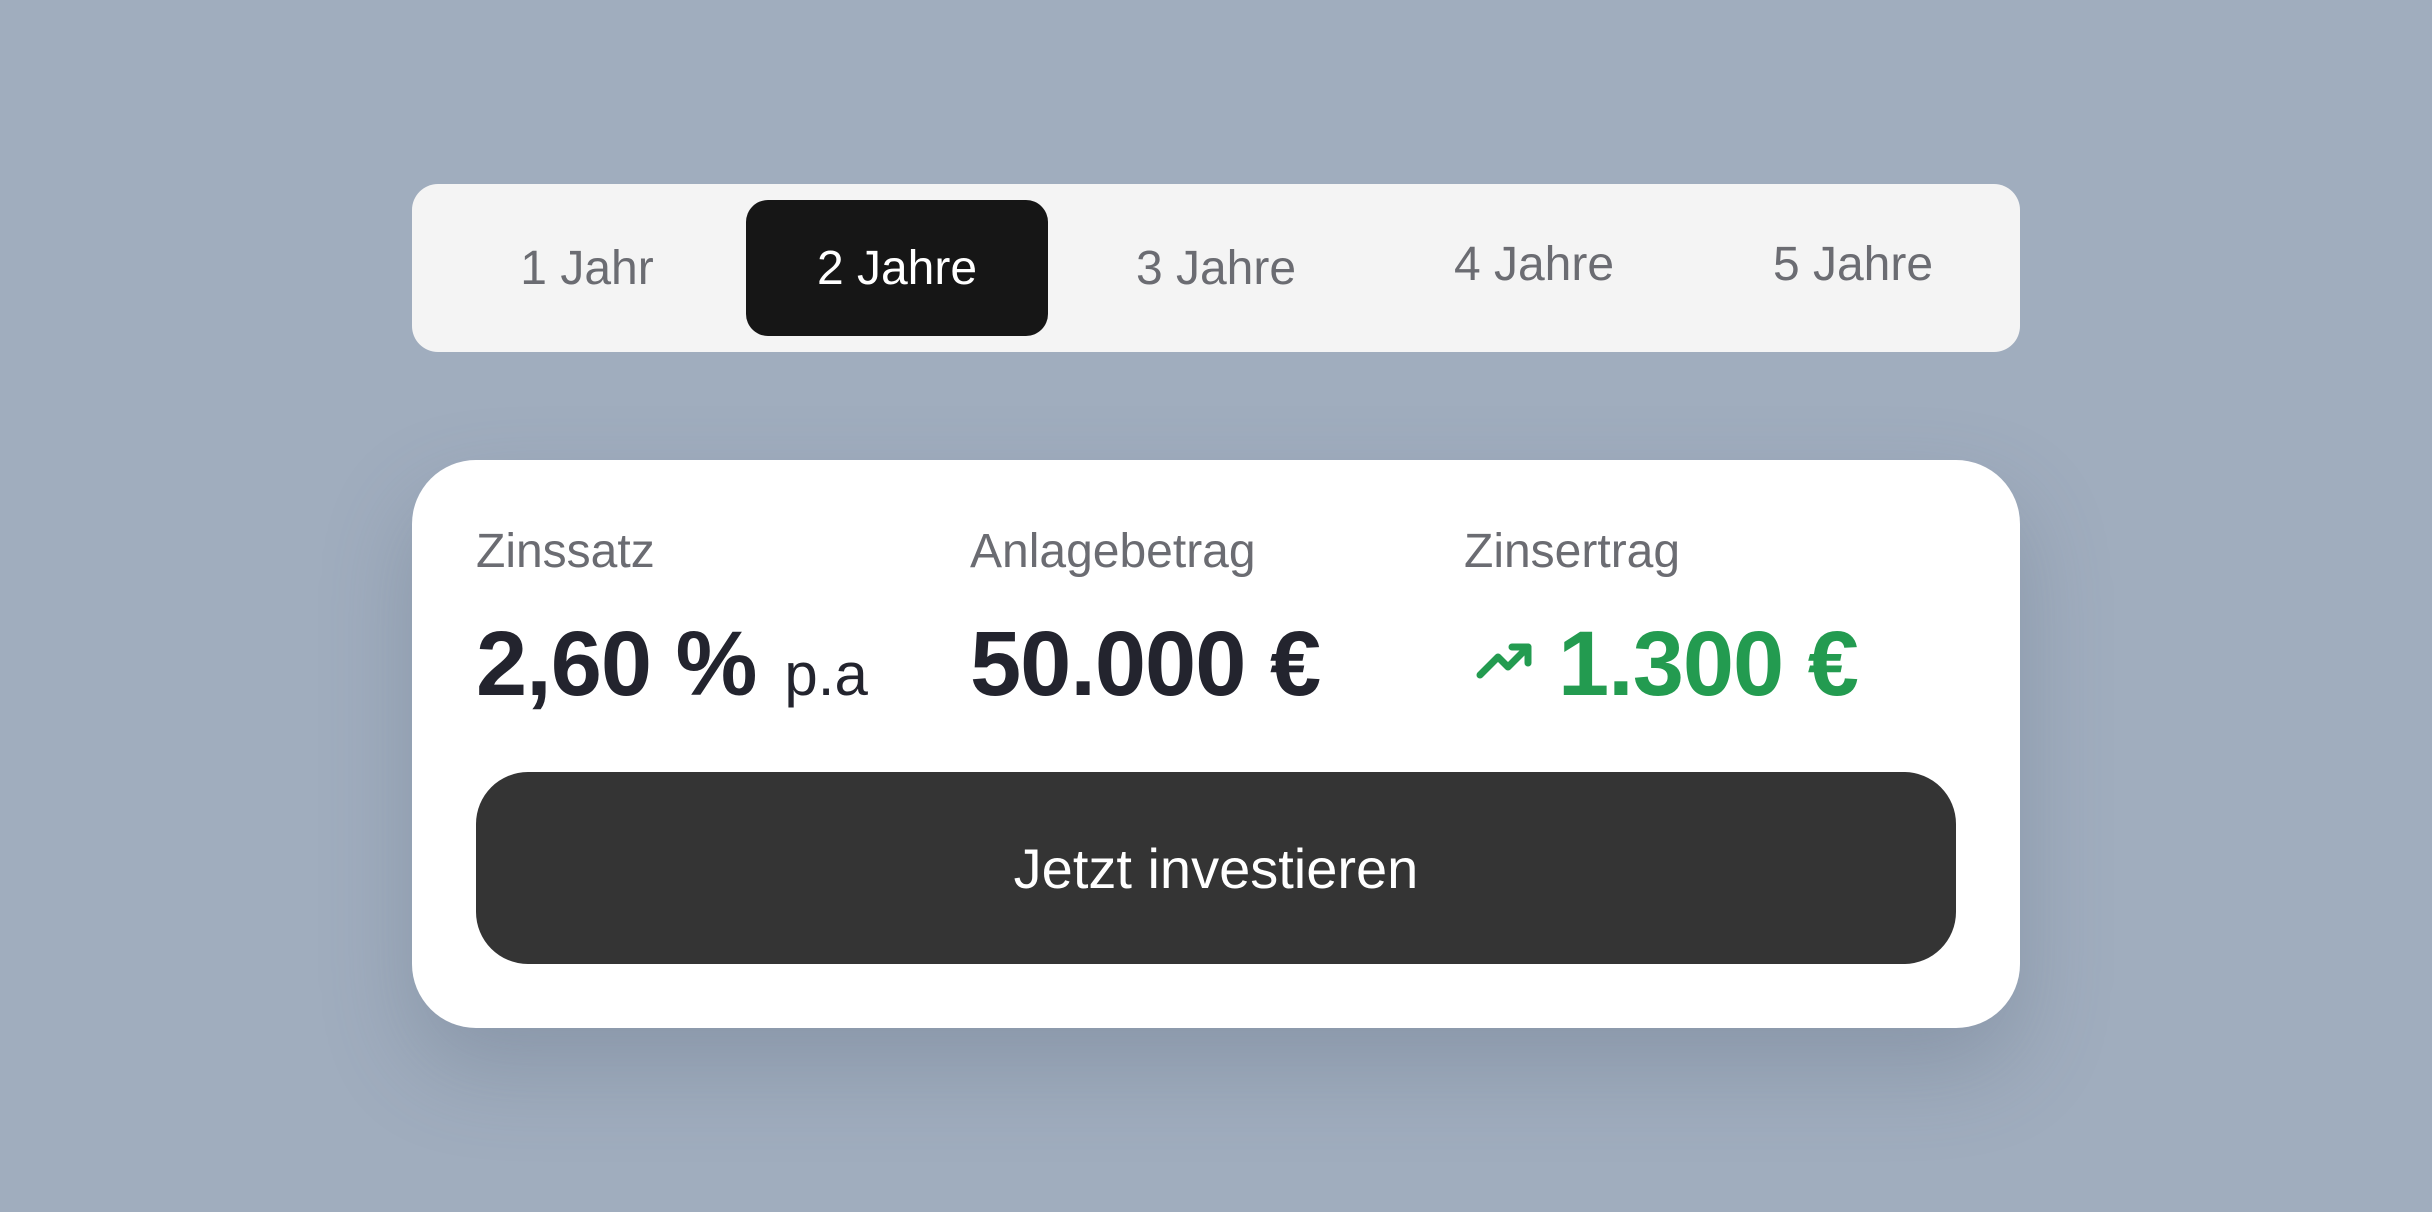  What do you see at coordinates (1572, 551) in the screenshot?
I see `interest-yield-label: Zinsertrag` at bounding box center [1572, 551].